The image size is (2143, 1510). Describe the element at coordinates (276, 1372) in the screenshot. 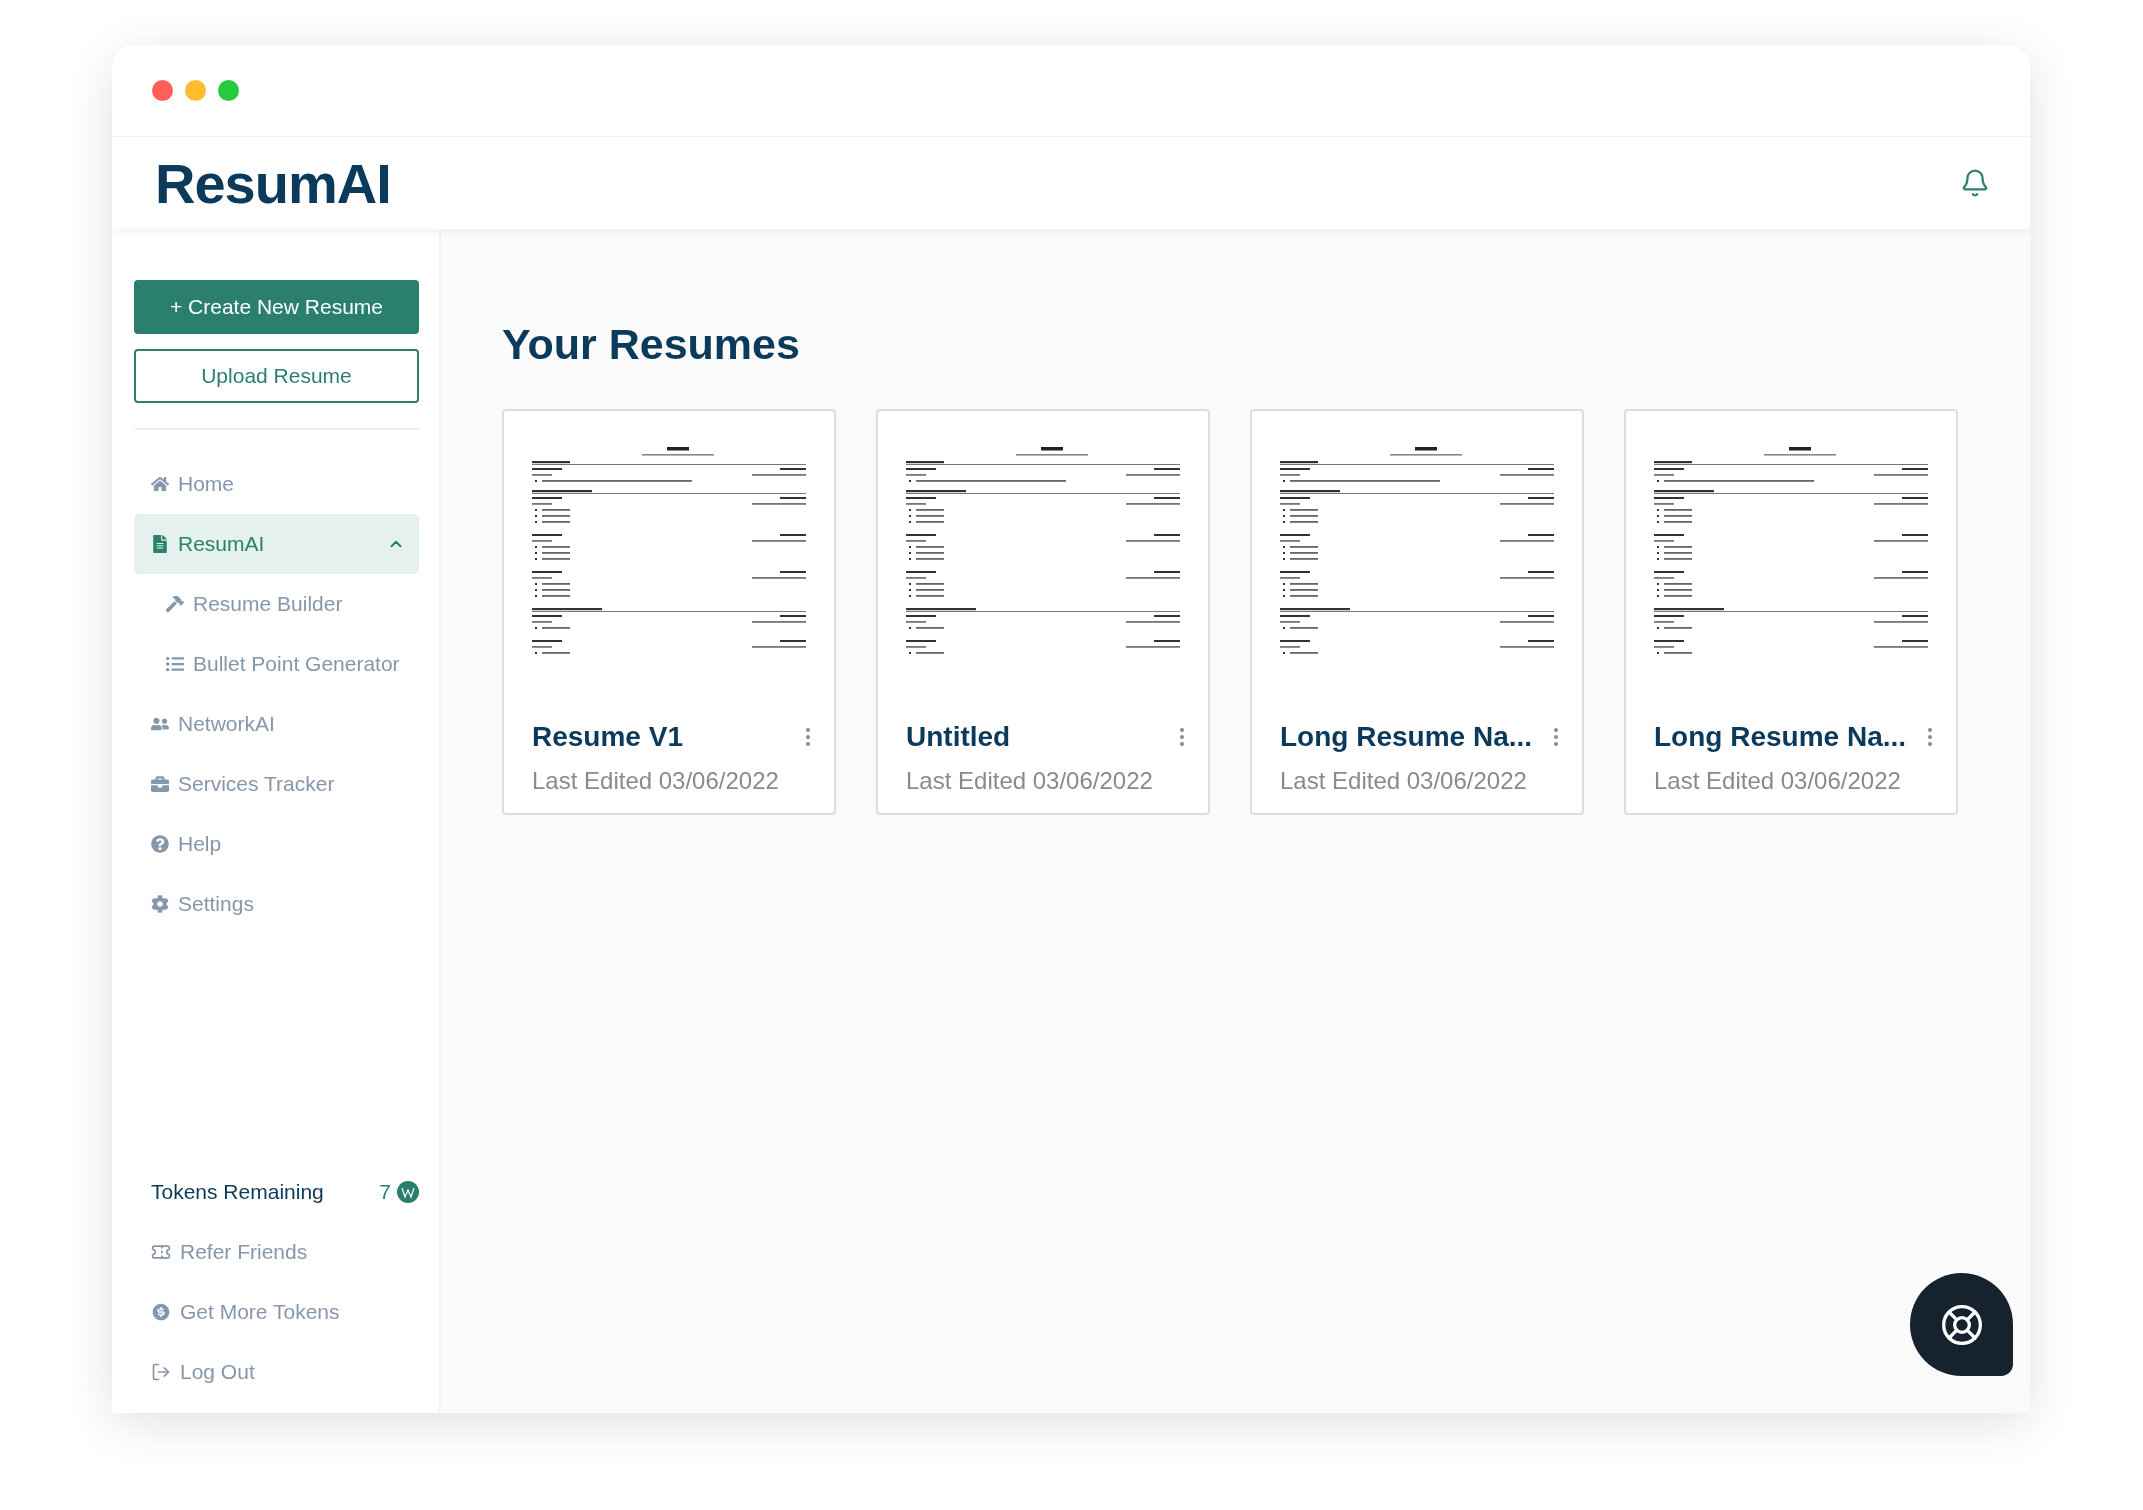

I see `sidebar-link: Log Out` at that location.